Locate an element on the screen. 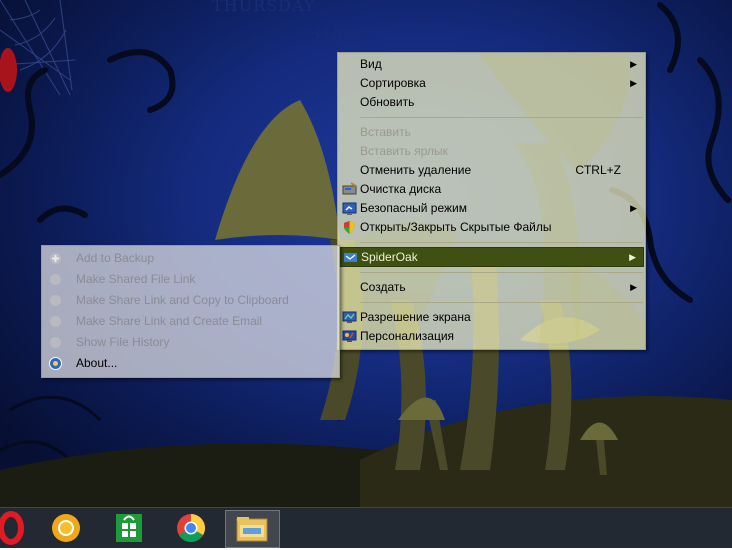 The image size is (732, 550). file-explorer-icon is located at coordinates (252, 529).